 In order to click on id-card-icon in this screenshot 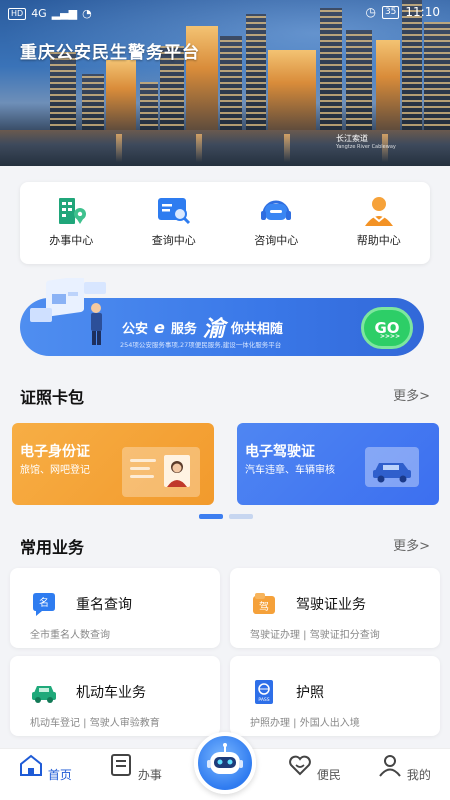, I will do `click(161, 472)`.